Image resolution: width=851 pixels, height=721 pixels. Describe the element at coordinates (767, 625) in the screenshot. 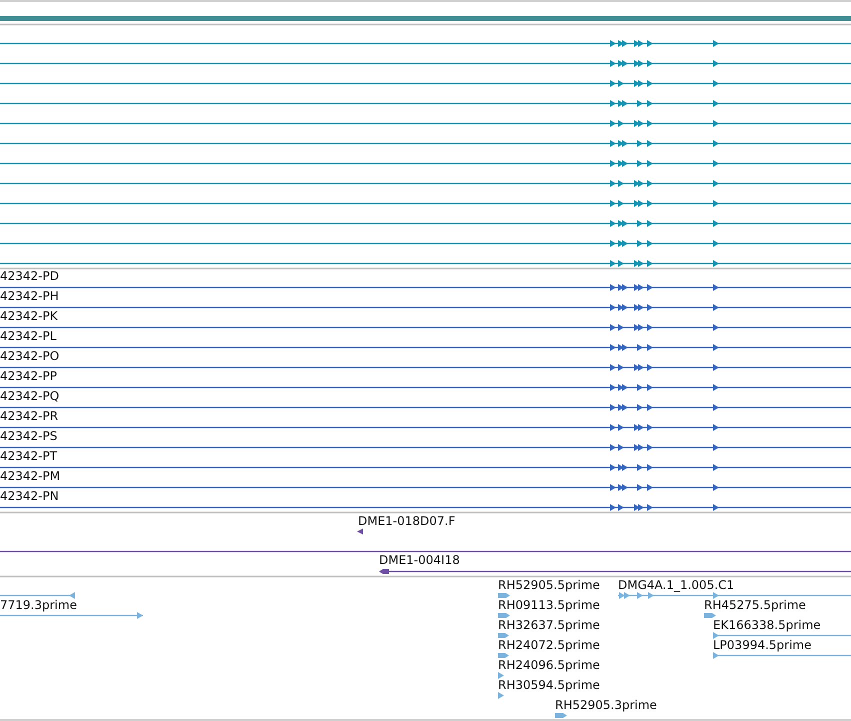

I see `feature-label: EK166338.5prime` at that location.